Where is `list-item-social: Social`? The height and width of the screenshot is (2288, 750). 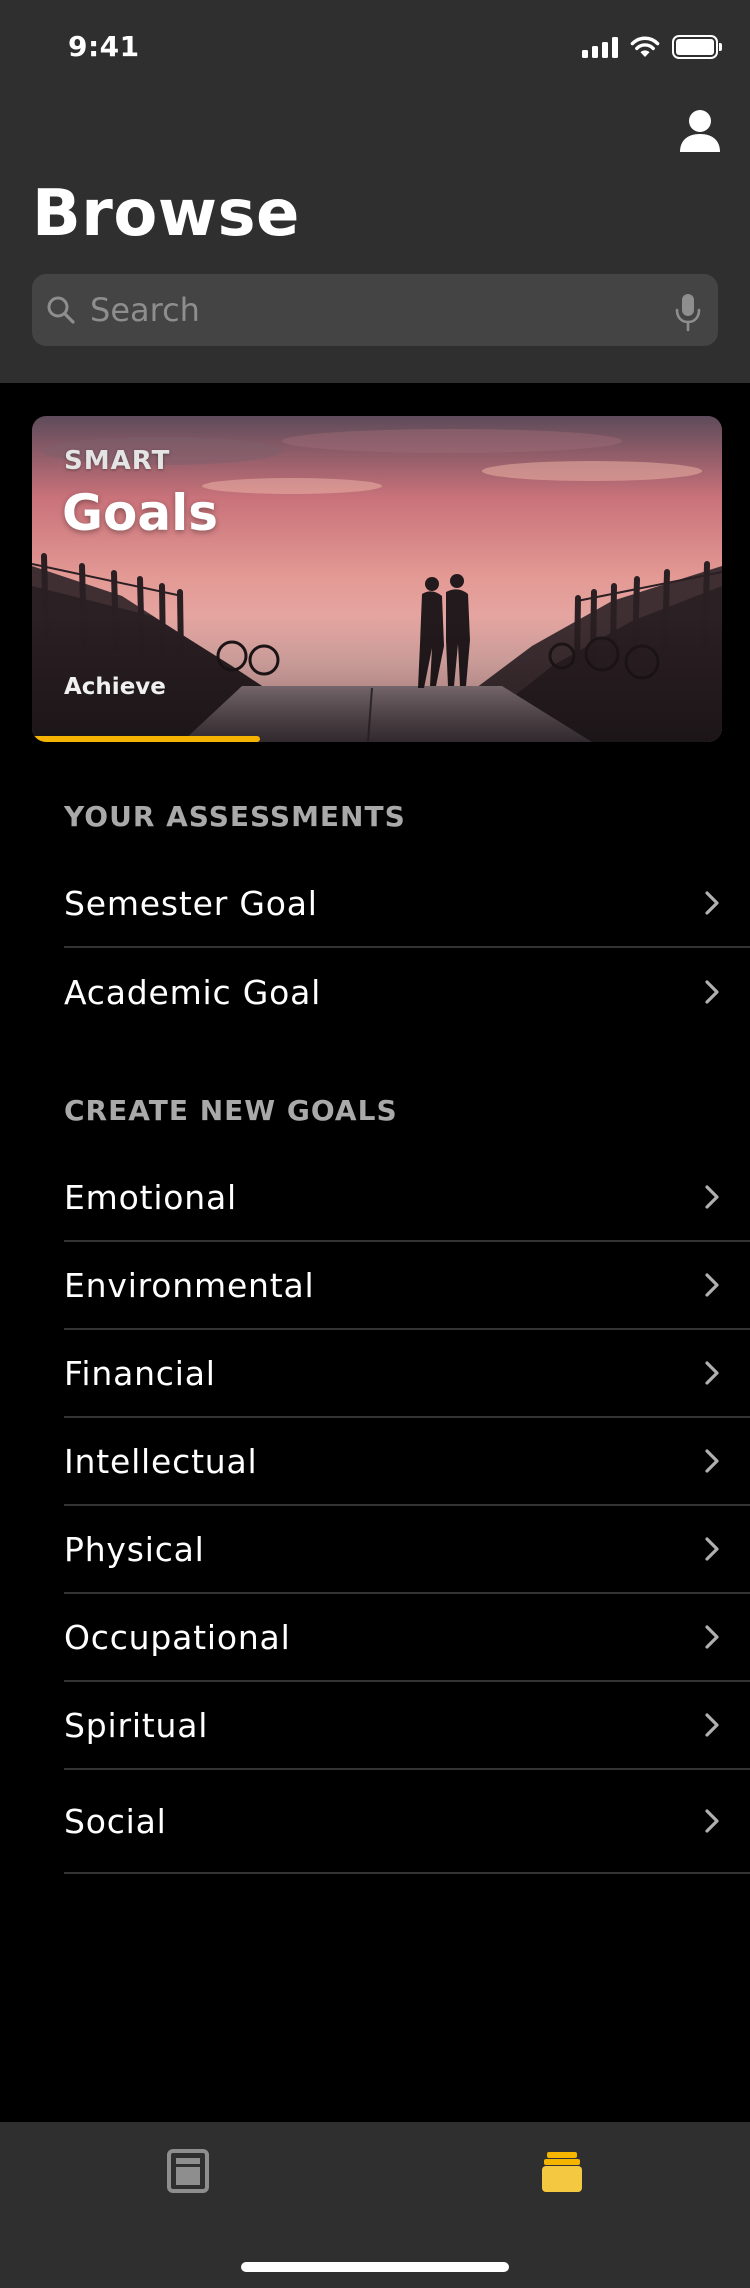
list-item-social: Social is located at coordinates (407, 1822).